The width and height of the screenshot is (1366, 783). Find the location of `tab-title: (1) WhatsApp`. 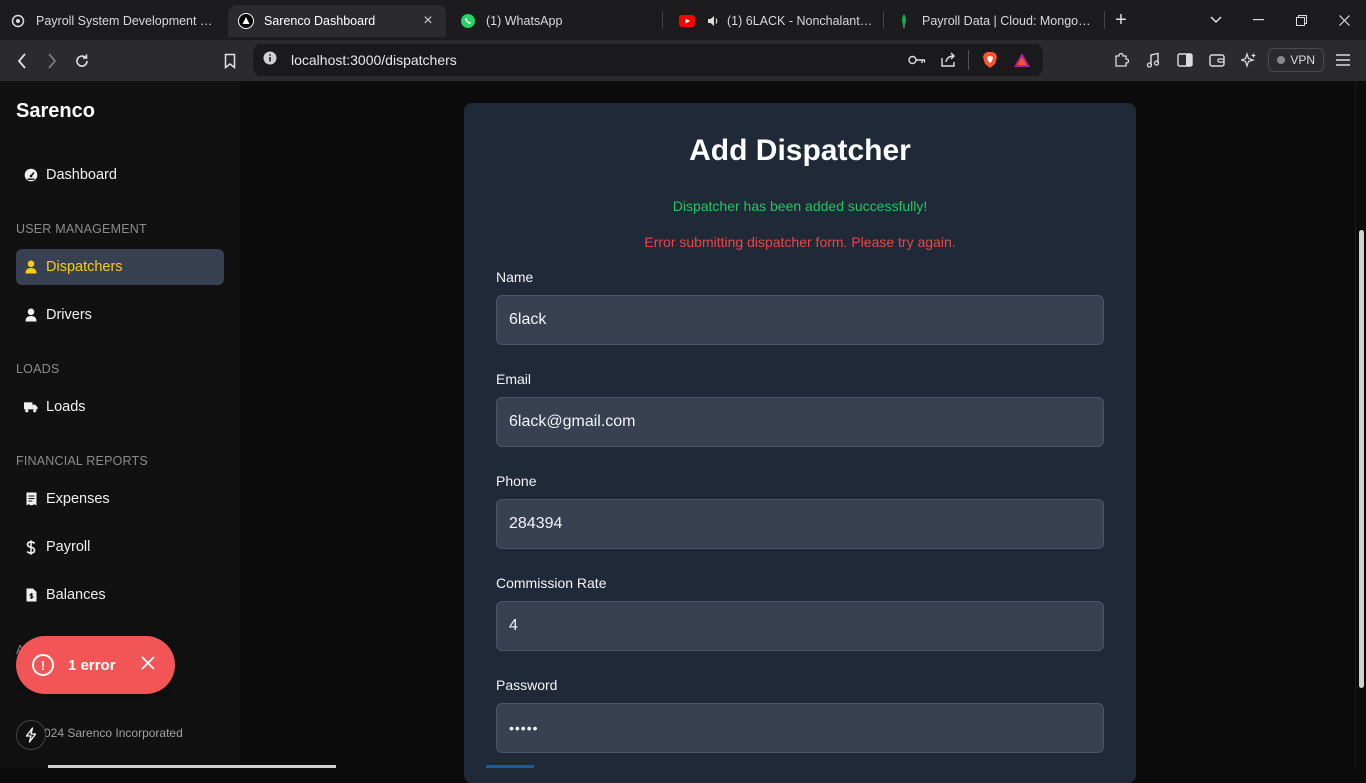

tab-title: (1) WhatsApp is located at coordinates (524, 20).